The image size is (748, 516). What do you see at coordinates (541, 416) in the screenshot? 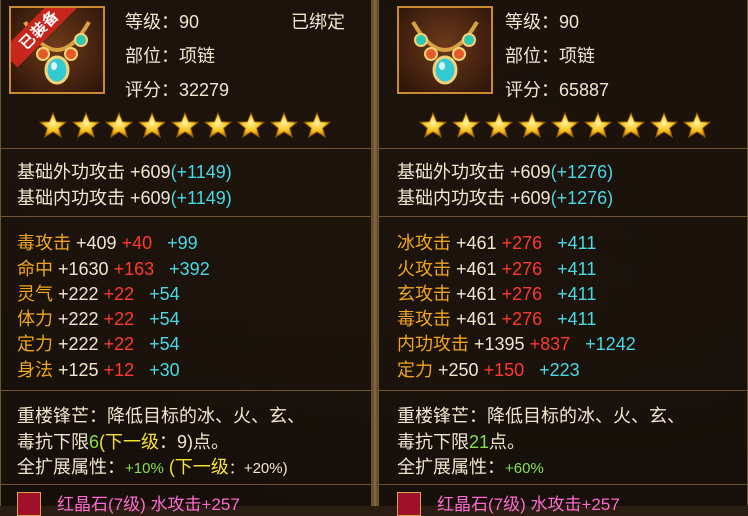
I see `special-effect-line1: 重楼锋芒：降低目标的冰、火、玄、` at bounding box center [541, 416].